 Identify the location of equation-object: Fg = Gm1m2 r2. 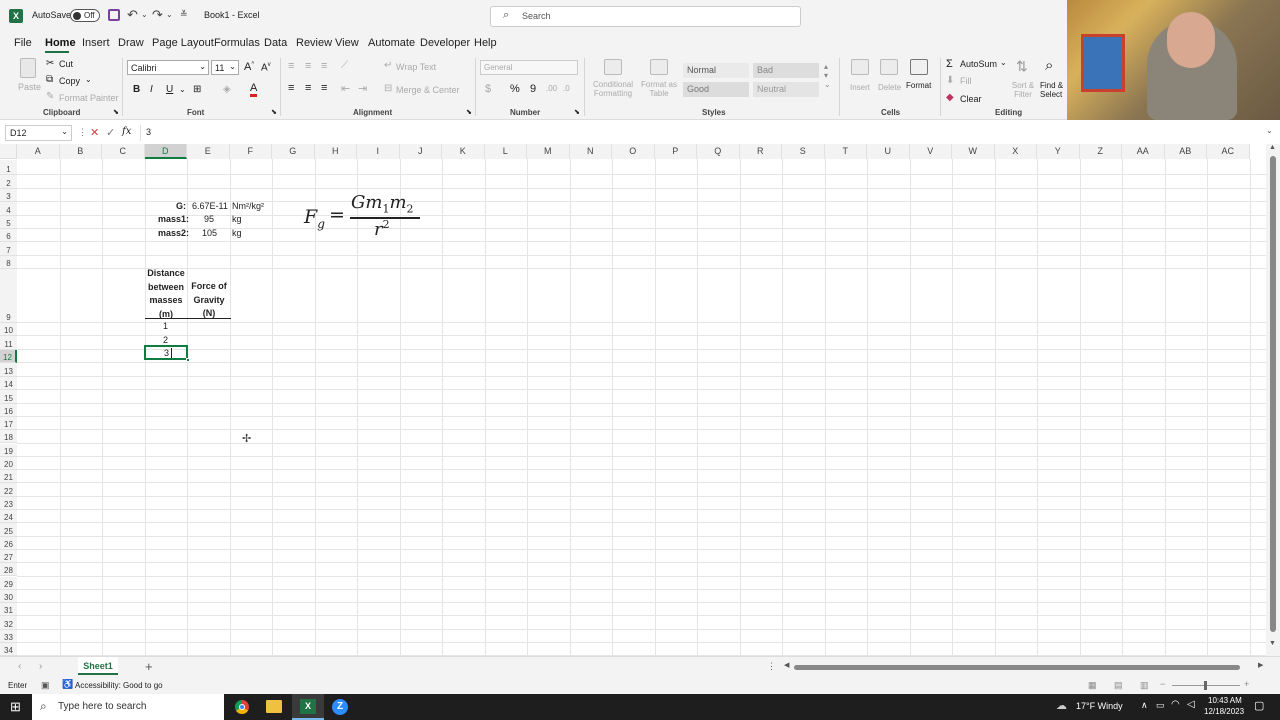
(367, 219).